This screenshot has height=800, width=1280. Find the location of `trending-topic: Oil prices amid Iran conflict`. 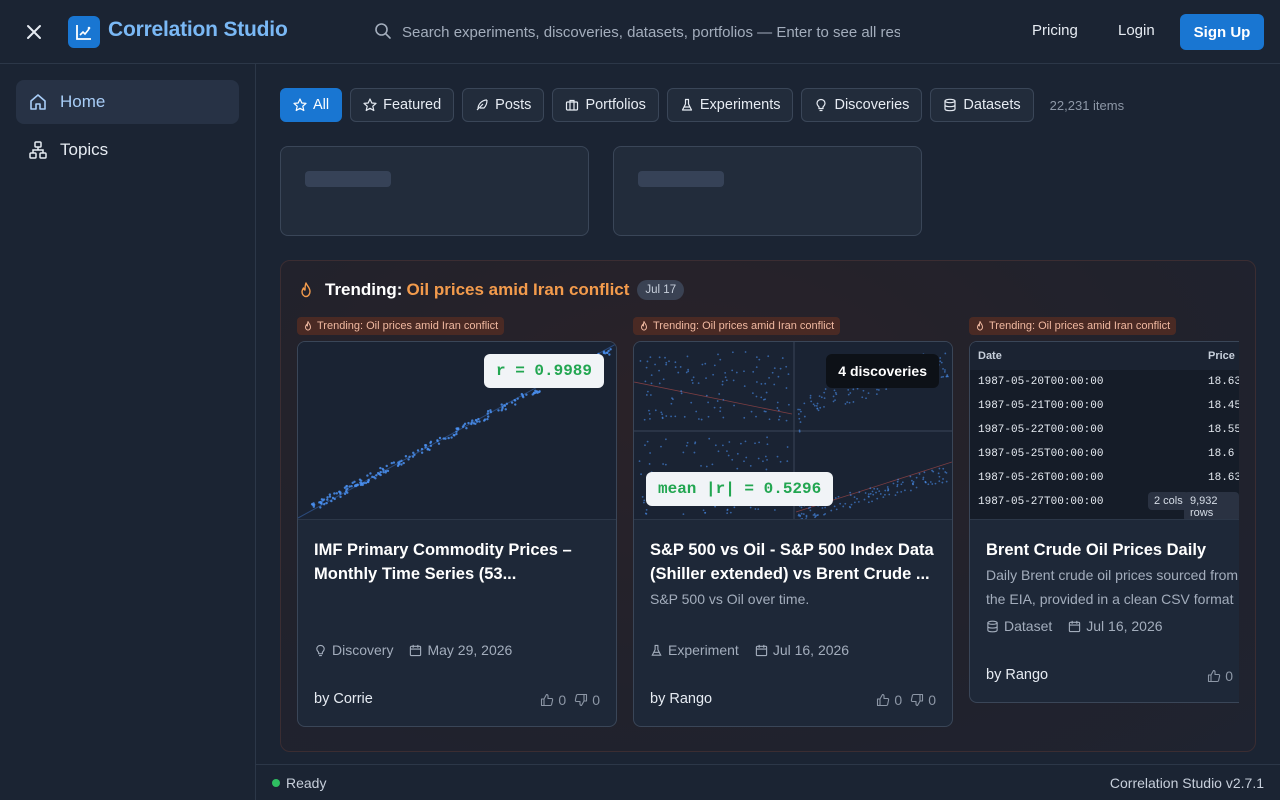

trending-topic: Oil prices amid Iran conflict is located at coordinates (517, 290).